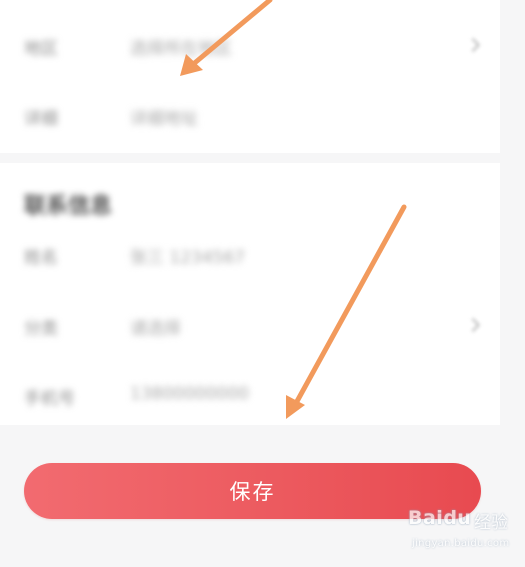  I want to click on name-value: 张三 1234567, so click(187, 255).